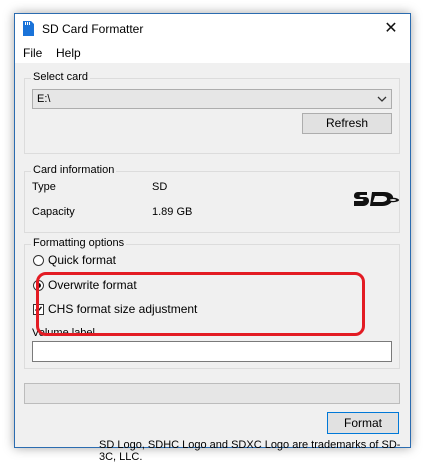 Image resolution: width=424 pixels, height=463 pixels. Describe the element at coordinates (53, 212) in the screenshot. I see `capacity-label: Capacity` at that location.